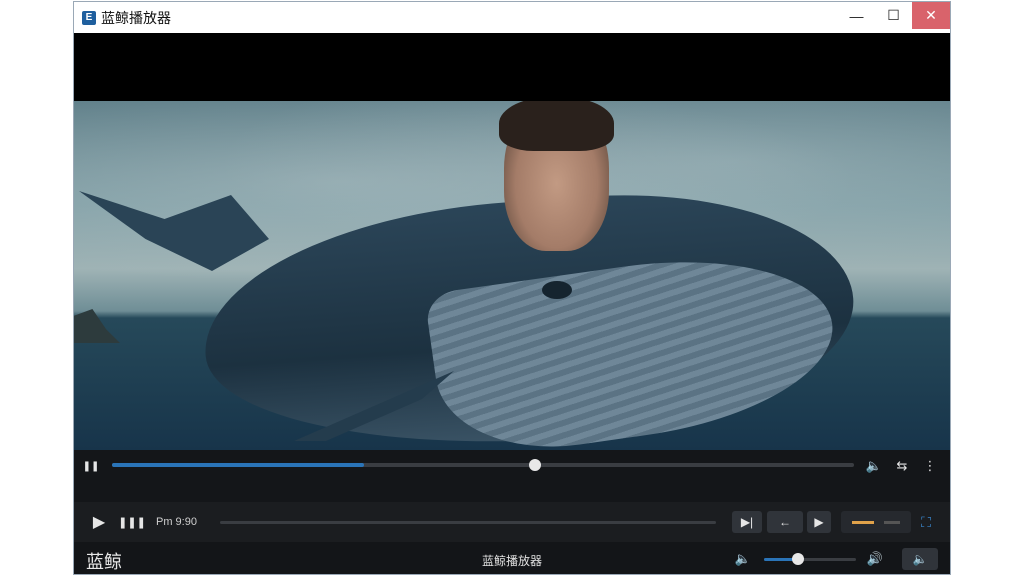 The image size is (1024, 576). I want to click on window-controls: — ☐ ✕, so click(894, 15).